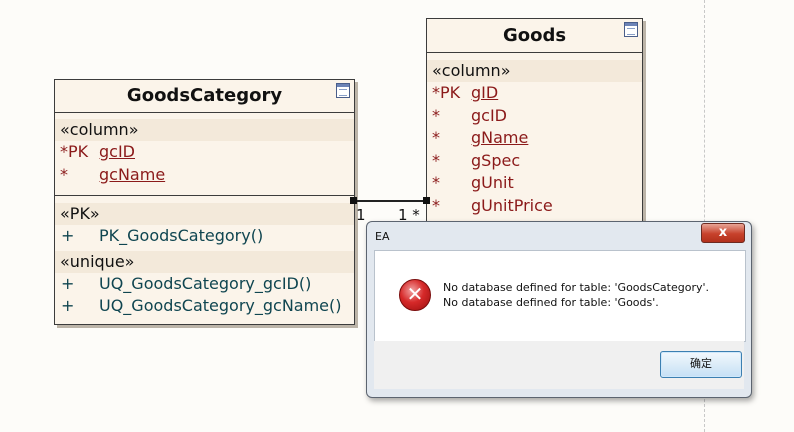 The image size is (794, 432). Describe the element at coordinates (559, 365) in the screenshot. I see `dialog-footer: 确定` at that location.